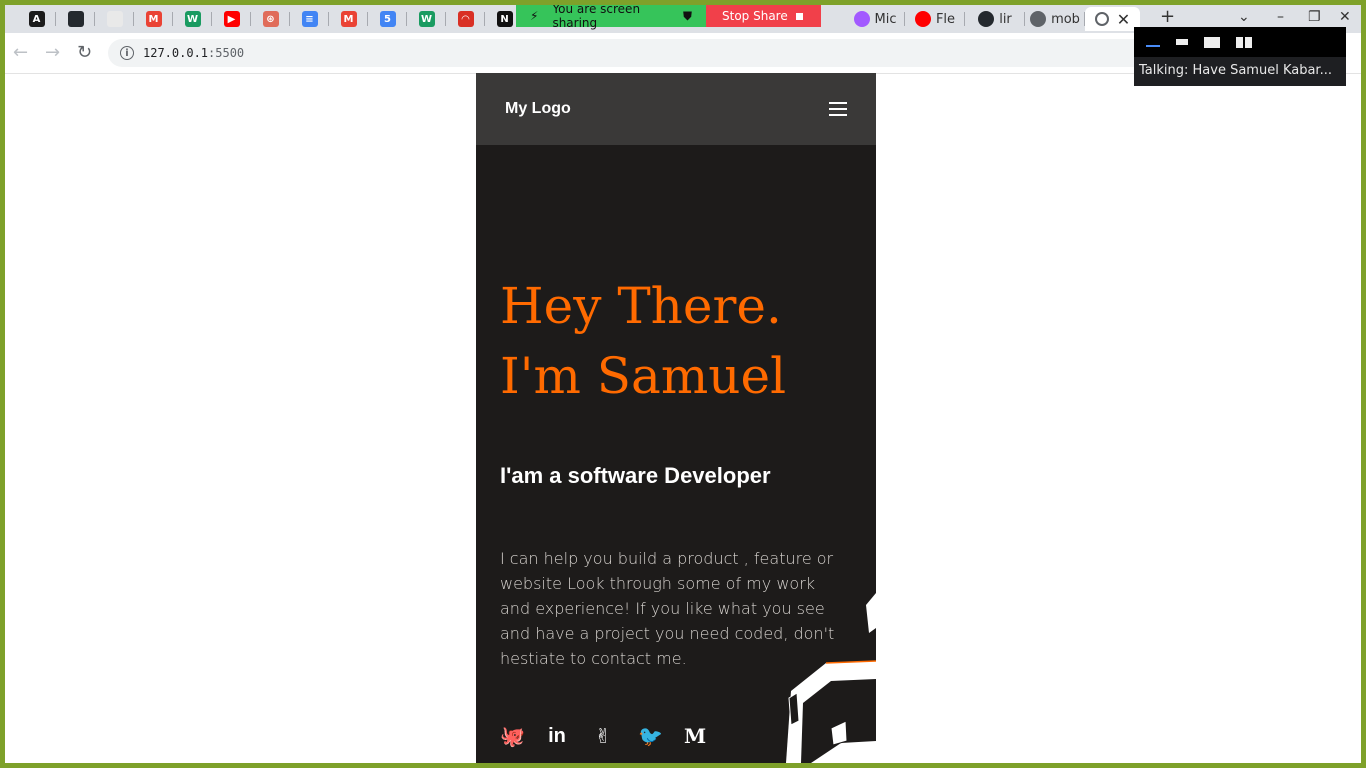  Describe the element at coordinates (643, 376) in the screenshot. I see `hero-line-2: I'm Samuel` at that location.